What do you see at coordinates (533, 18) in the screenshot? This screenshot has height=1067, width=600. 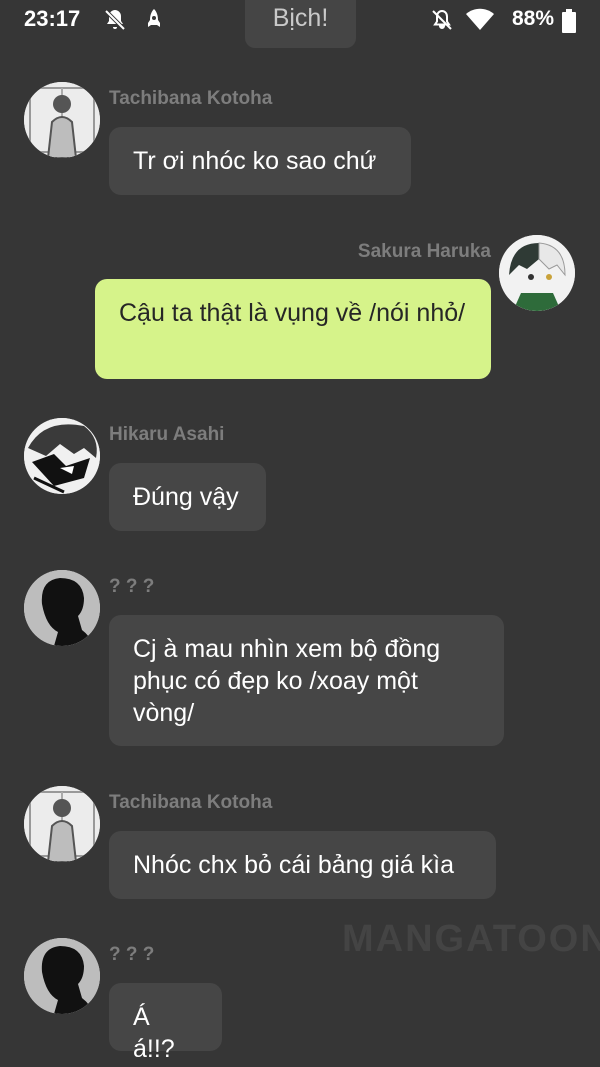 I see `battery-percentage: 88%` at bounding box center [533, 18].